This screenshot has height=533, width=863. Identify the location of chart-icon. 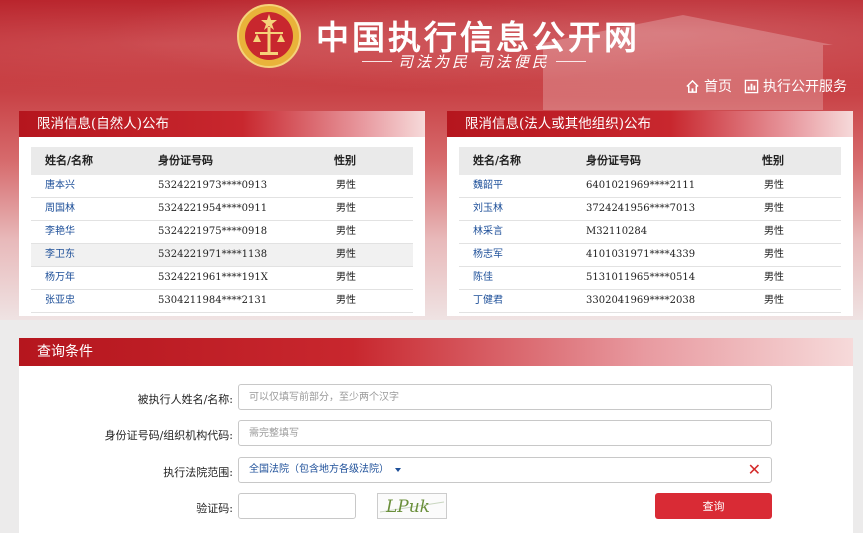
(751, 86).